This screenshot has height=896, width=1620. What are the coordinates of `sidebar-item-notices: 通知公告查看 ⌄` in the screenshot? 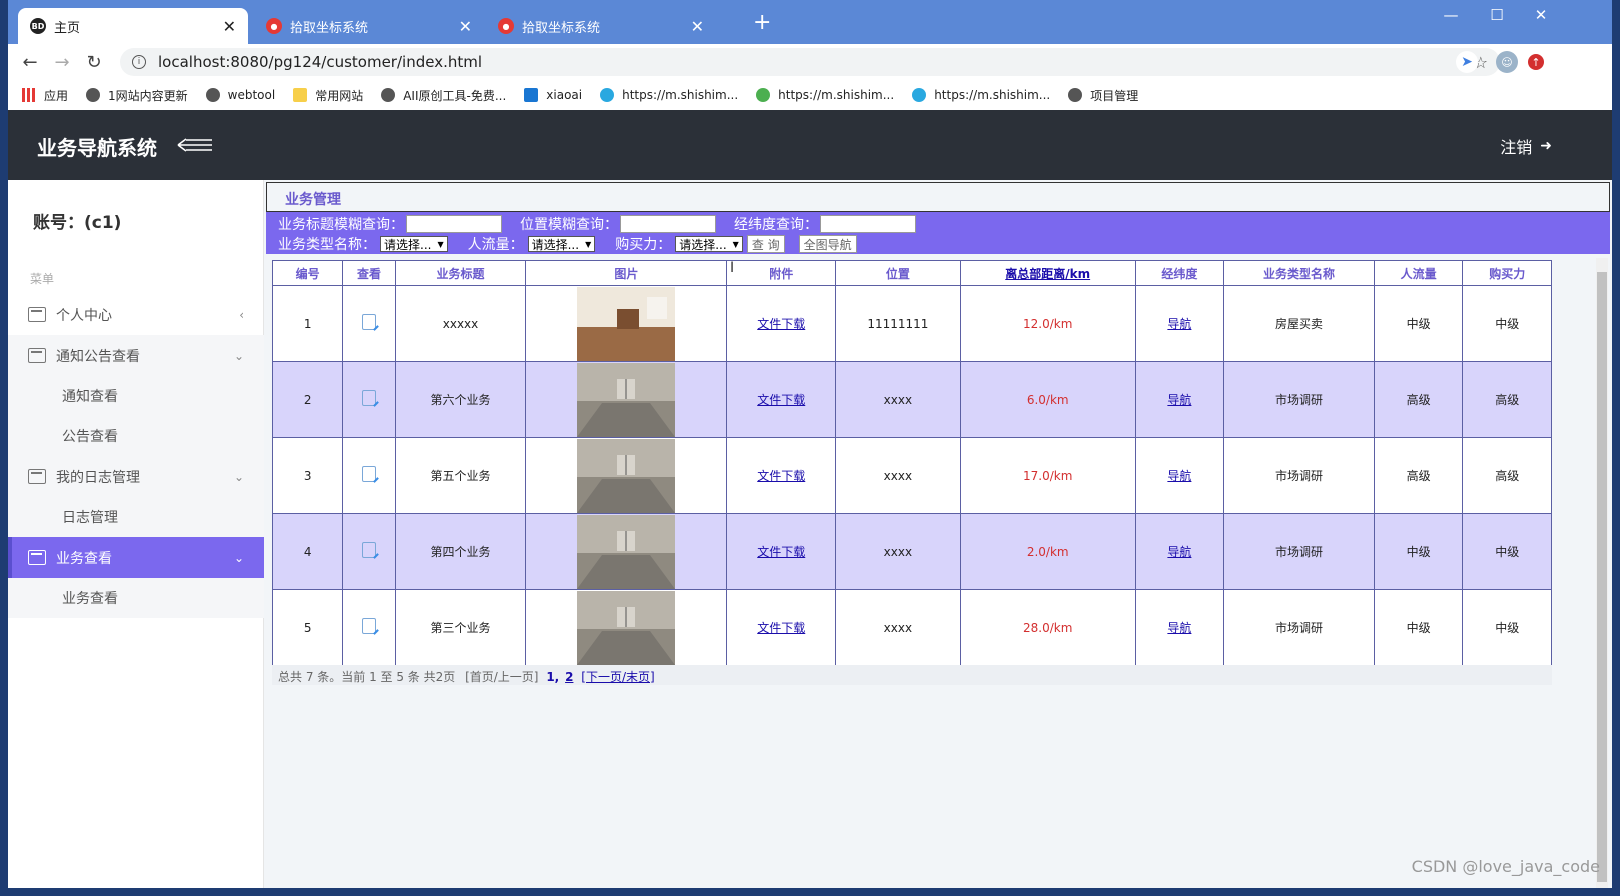 It's located at (136, 355).